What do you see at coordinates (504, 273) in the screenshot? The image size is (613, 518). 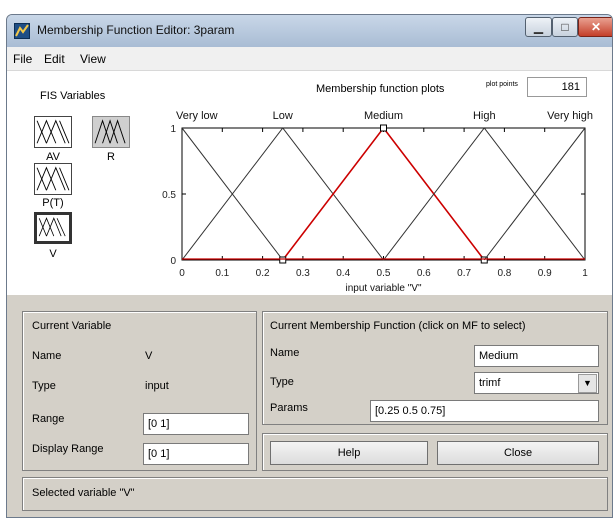 I see `x-tick-label: 0.8` at bounding box center [504, 273].